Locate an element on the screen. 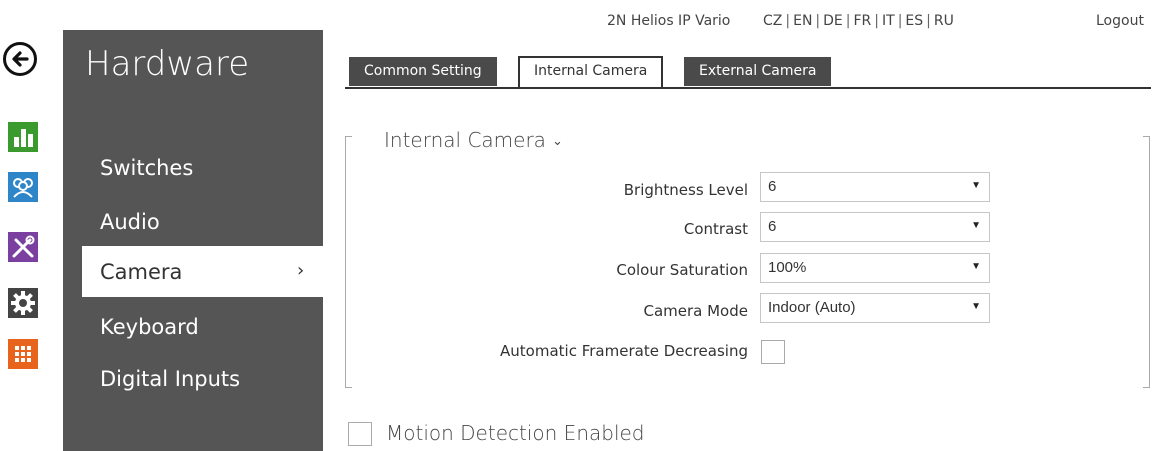 This screenshot has height=451, width=1152. brightness-value: 6 is located at coordinates (772, 186).